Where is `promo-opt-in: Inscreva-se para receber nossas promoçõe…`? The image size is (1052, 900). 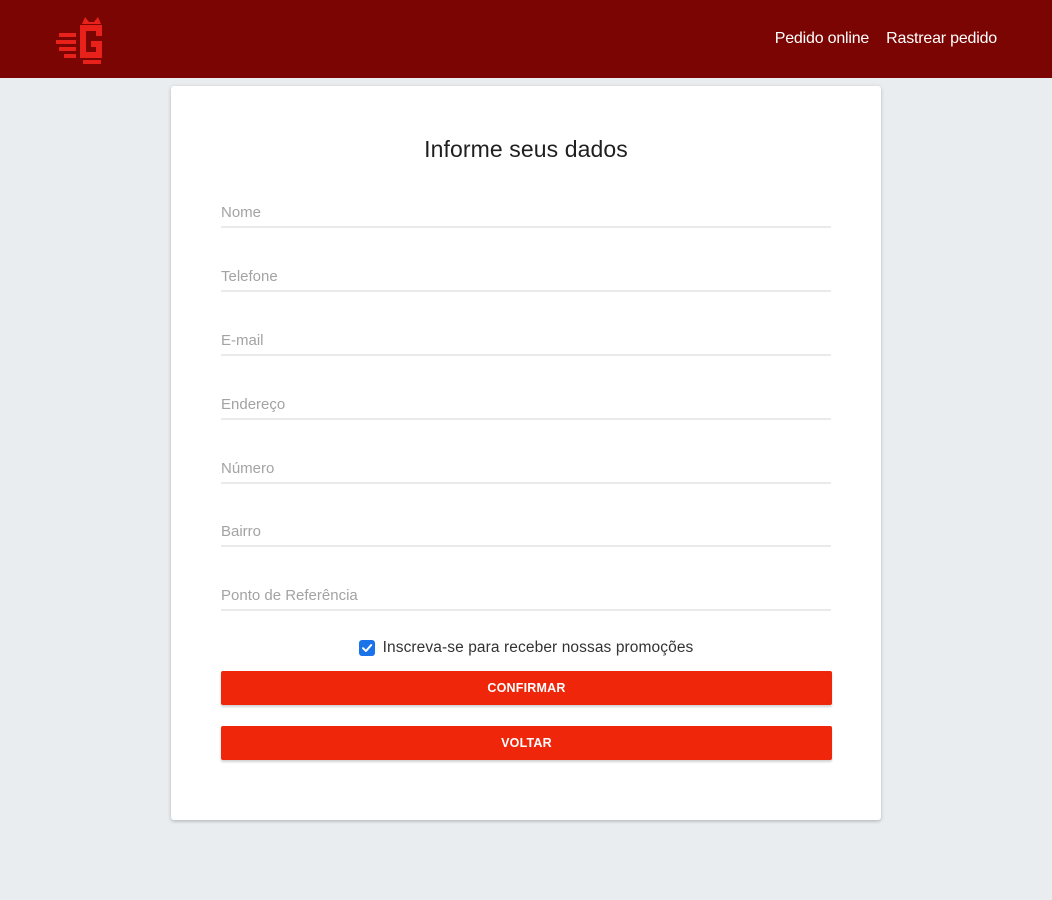
promo-opt-in: Inscreva-se para receber nossas promoçõe… is located at coordinates (526, 648).